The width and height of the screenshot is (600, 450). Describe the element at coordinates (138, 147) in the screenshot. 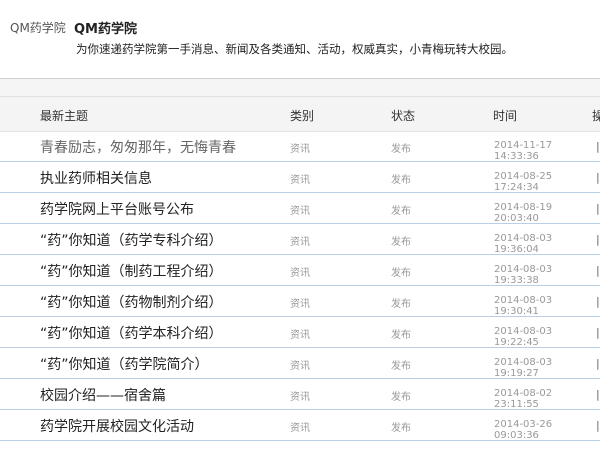

I see `row-title: 青春励志，匆匆那年，无悔青春` at that location.